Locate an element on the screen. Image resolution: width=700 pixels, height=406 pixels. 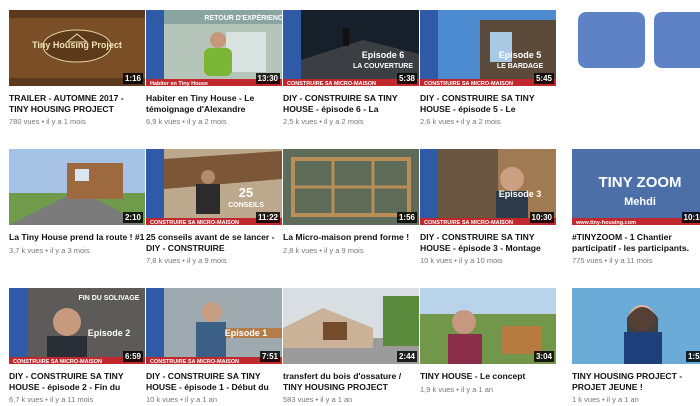
thumbnail-overlay-title: RETOUR D'EXPÉRIENCE is located at coordinates (243, 17).